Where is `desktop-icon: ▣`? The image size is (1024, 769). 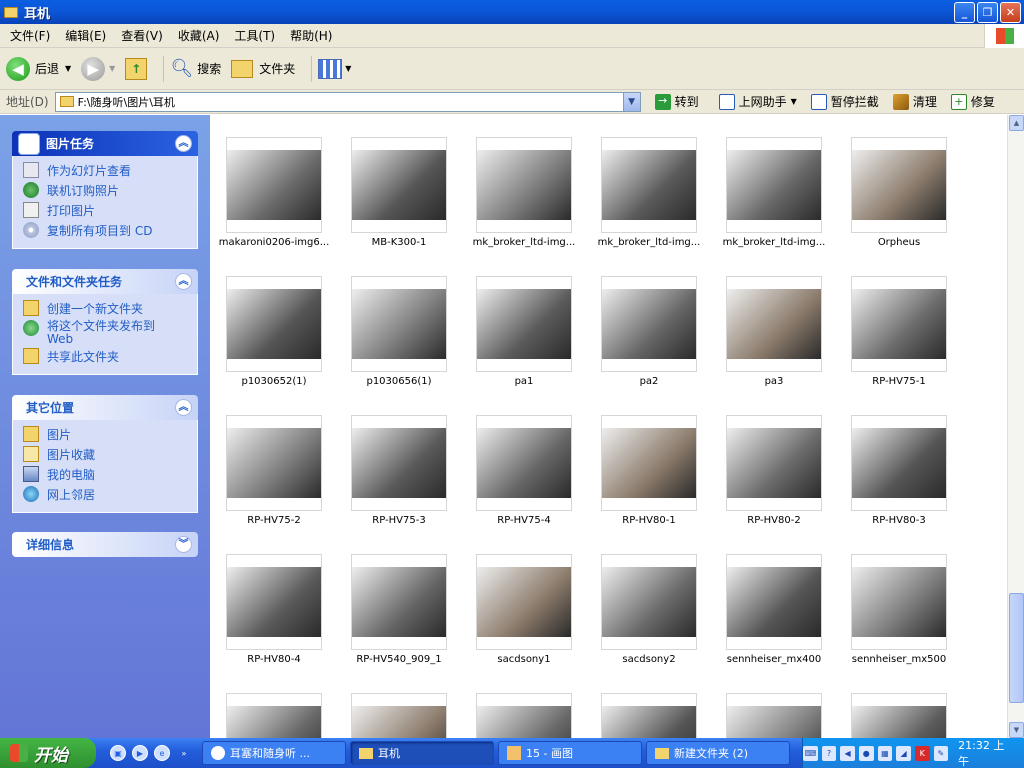
desktop-icon: ▣ is located at coordinates (118, 753).